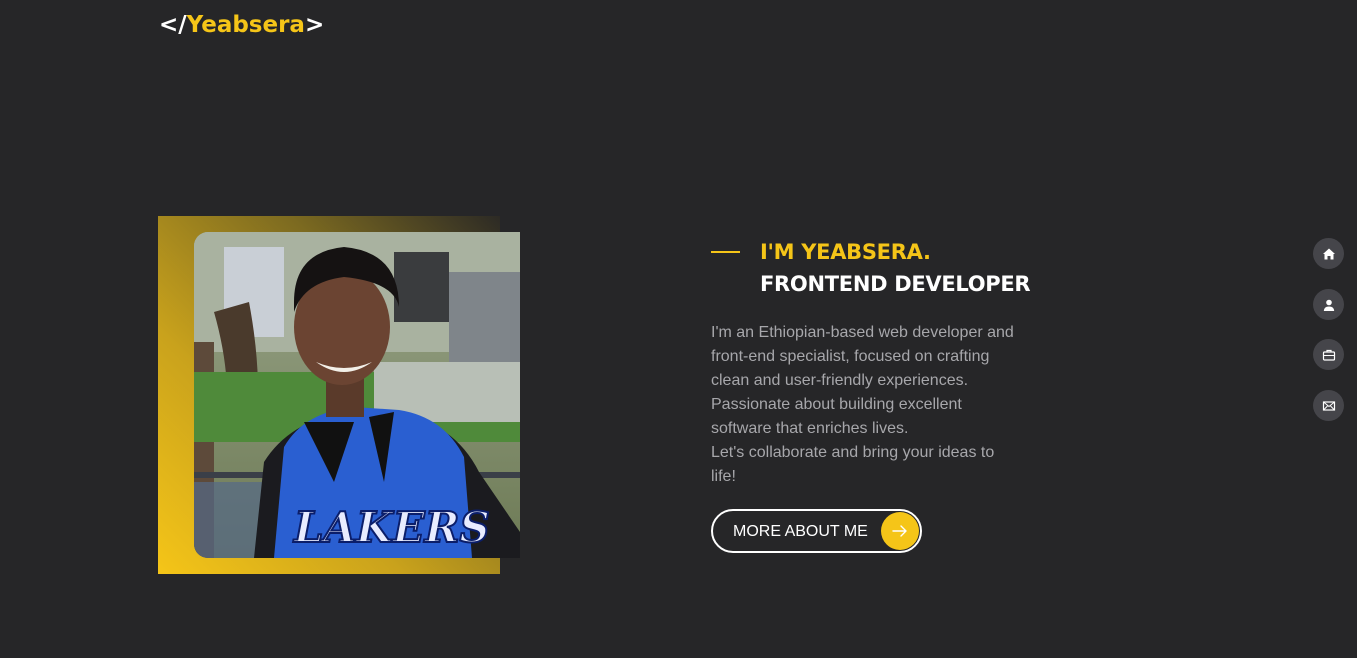 The height and width of the screenshot is (658, 1357). Describe the element at coordinates (895, 284) in the screenshot. I see `intro-role: FRONTEND DEVELOPER` at that location.